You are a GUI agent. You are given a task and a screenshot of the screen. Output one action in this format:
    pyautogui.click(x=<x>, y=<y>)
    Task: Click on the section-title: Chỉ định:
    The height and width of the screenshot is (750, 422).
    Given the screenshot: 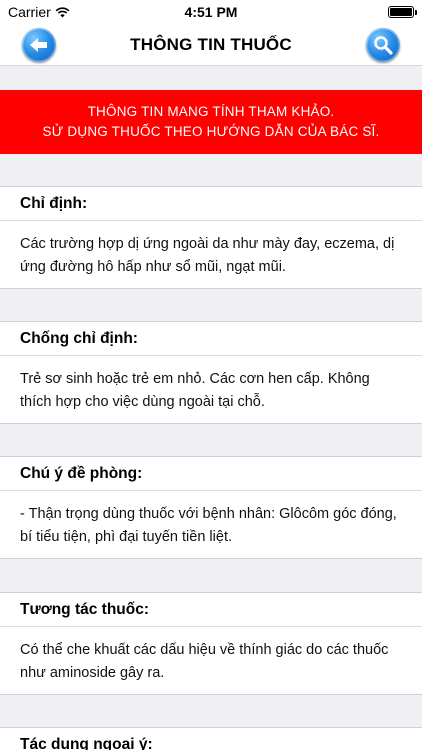 What is the action you would take?
    pyautogui.click(x=211, y=203)
    